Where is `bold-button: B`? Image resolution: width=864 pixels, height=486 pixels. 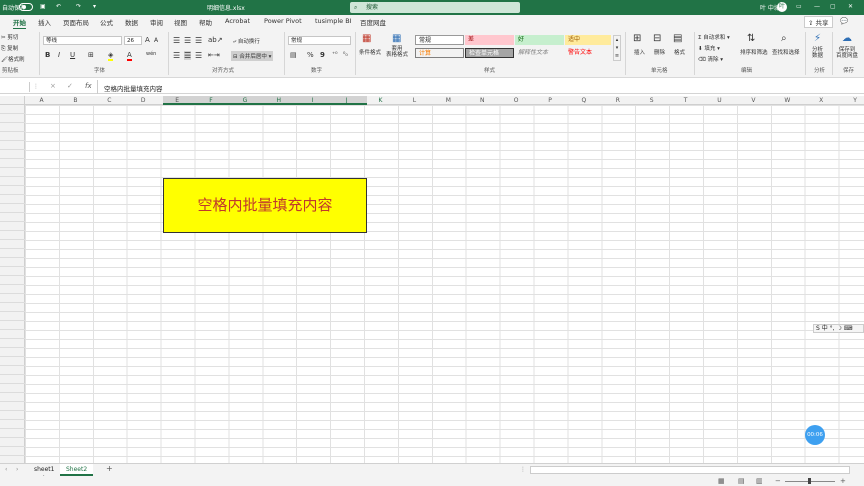
bold-button: B is located at coordinates (47, 55).